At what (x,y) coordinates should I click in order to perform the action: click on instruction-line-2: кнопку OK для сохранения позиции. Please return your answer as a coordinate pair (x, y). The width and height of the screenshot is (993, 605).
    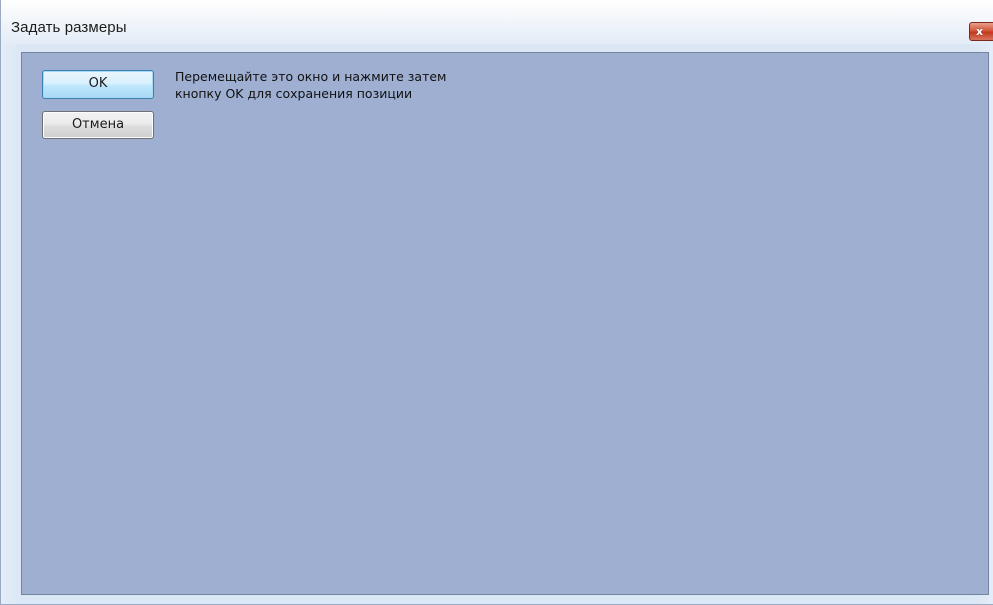
    Looking at the image, I should click on (294, 93).